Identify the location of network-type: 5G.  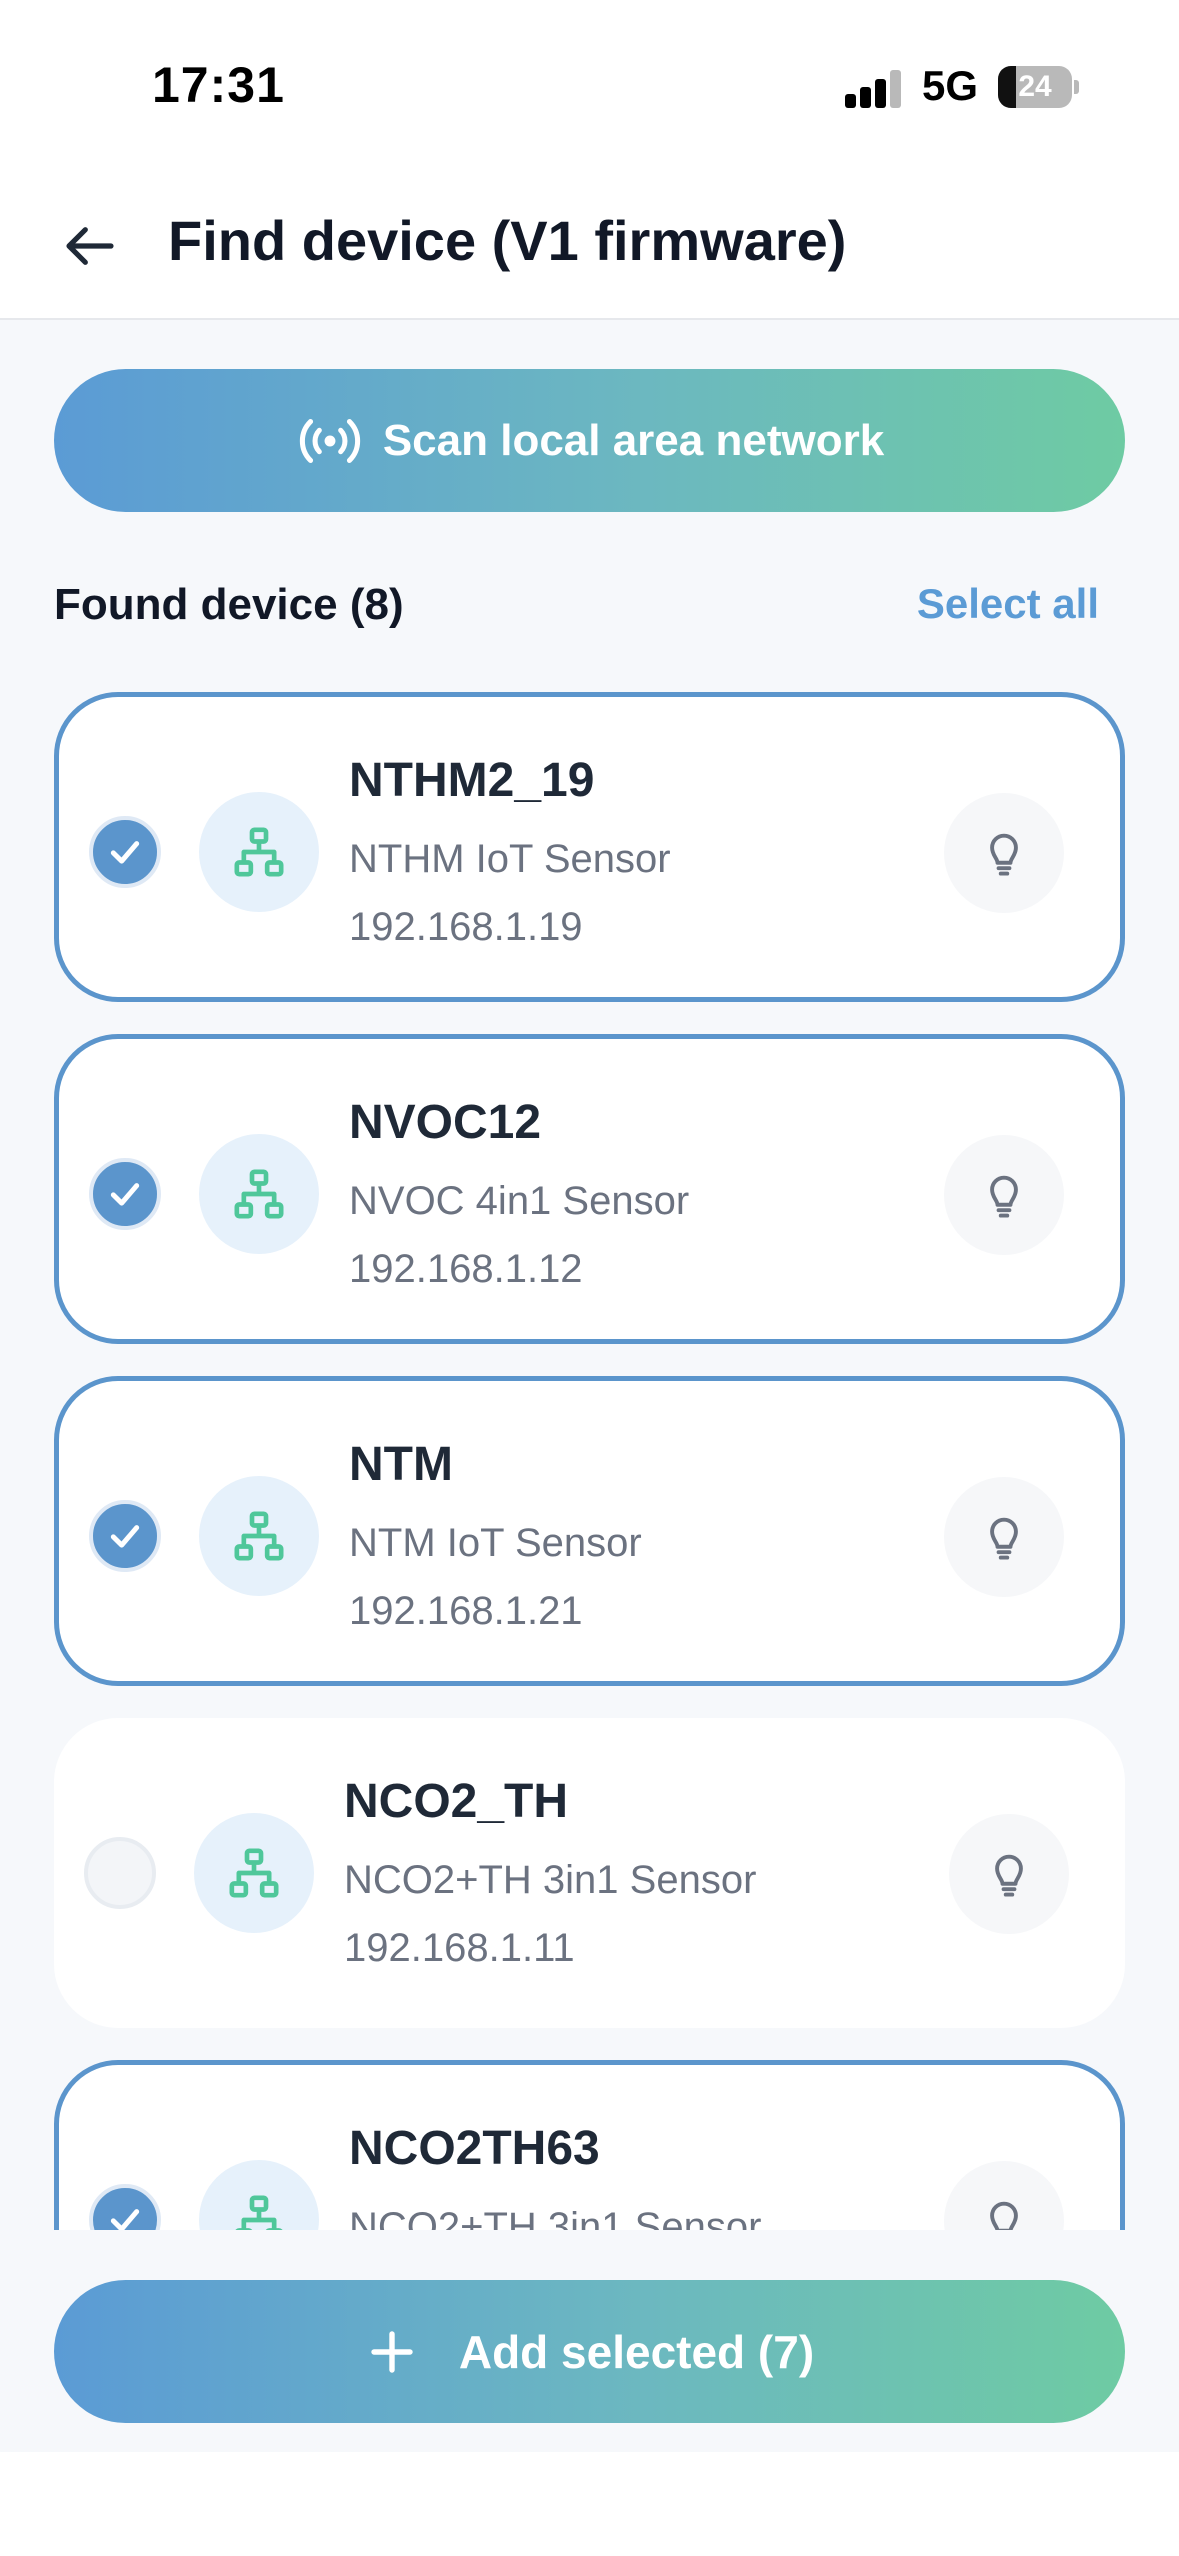
(950, 85).